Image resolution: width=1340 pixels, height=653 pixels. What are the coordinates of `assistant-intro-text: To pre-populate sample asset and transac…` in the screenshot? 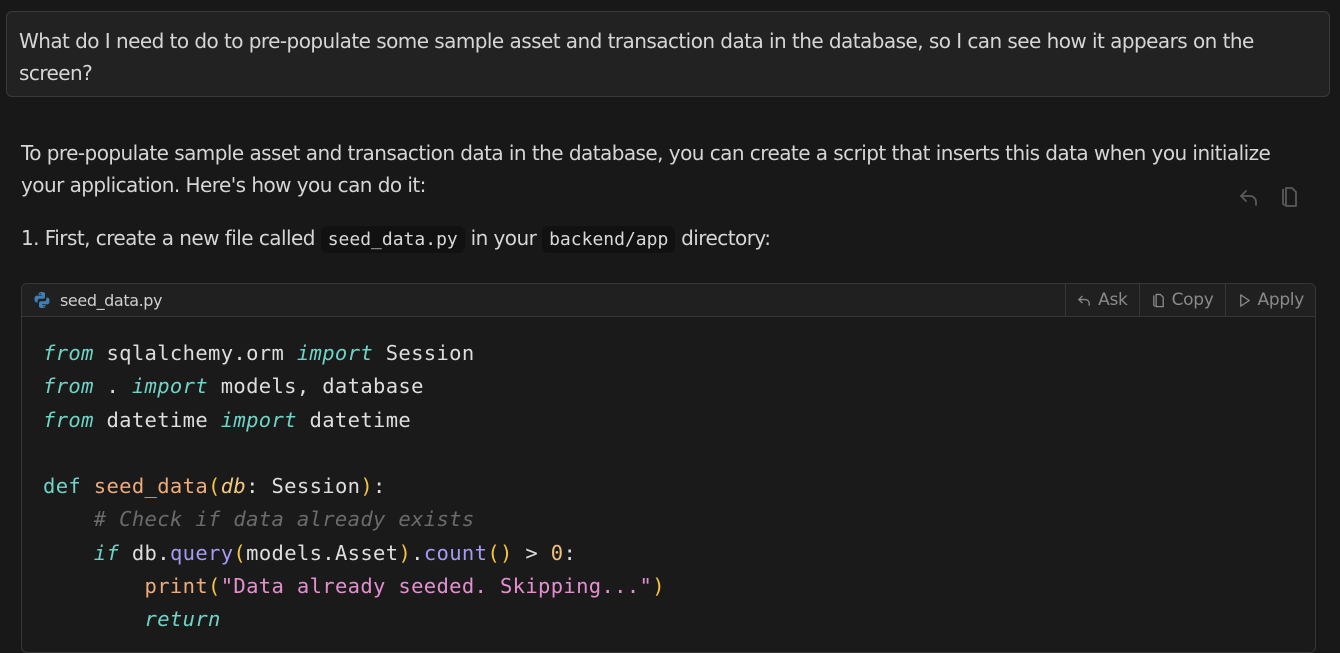 It's located at (646, 169).